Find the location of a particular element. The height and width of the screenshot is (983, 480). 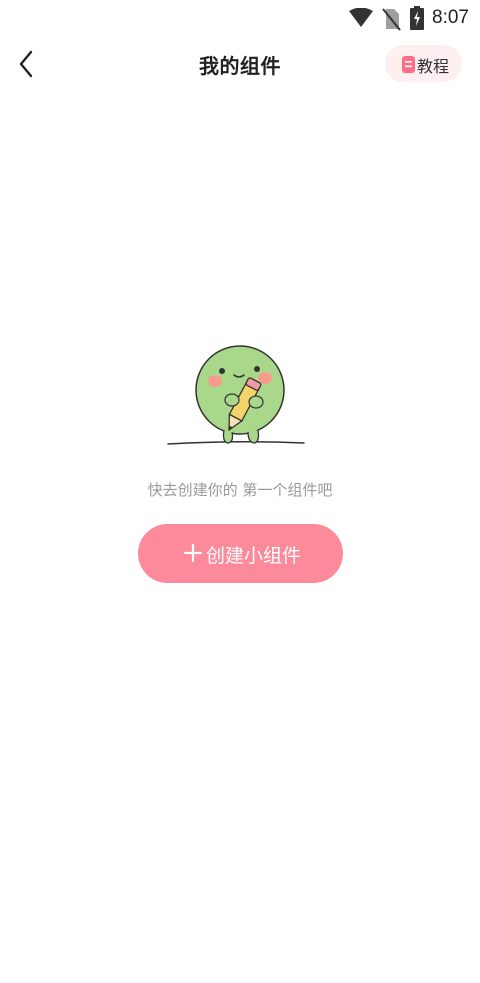

empty-state-message: 快去创建你的 第一个组件吧 is located at coordinates (240, 490).